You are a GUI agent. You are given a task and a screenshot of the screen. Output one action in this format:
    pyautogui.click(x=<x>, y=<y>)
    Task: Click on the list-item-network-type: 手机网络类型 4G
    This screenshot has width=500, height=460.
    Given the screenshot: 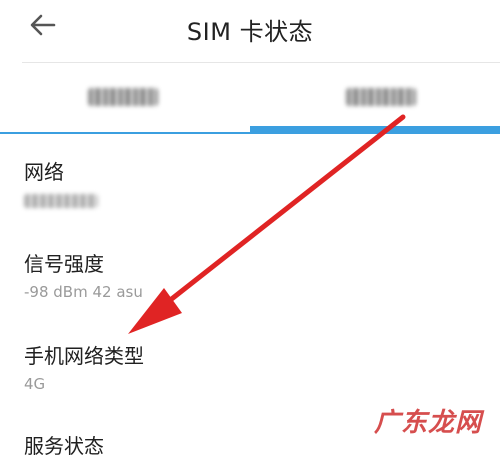 What is the action you would take?
    pyautogui.click(x=262, y=368)
    